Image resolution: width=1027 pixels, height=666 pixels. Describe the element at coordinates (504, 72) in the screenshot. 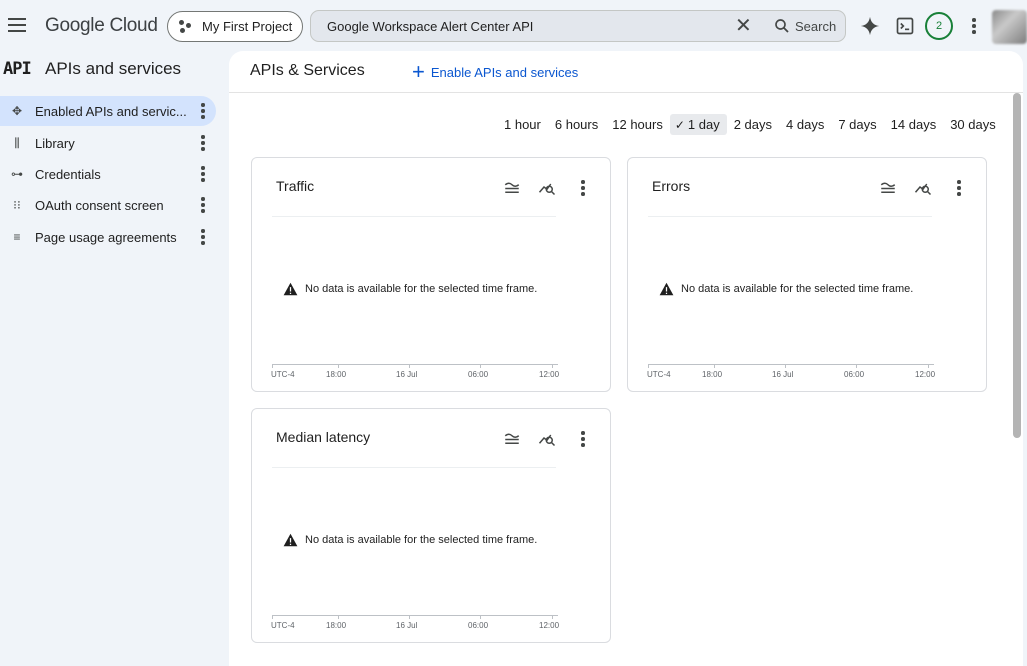

I see `enable-apis-label: Enable APIs and services` at that location.